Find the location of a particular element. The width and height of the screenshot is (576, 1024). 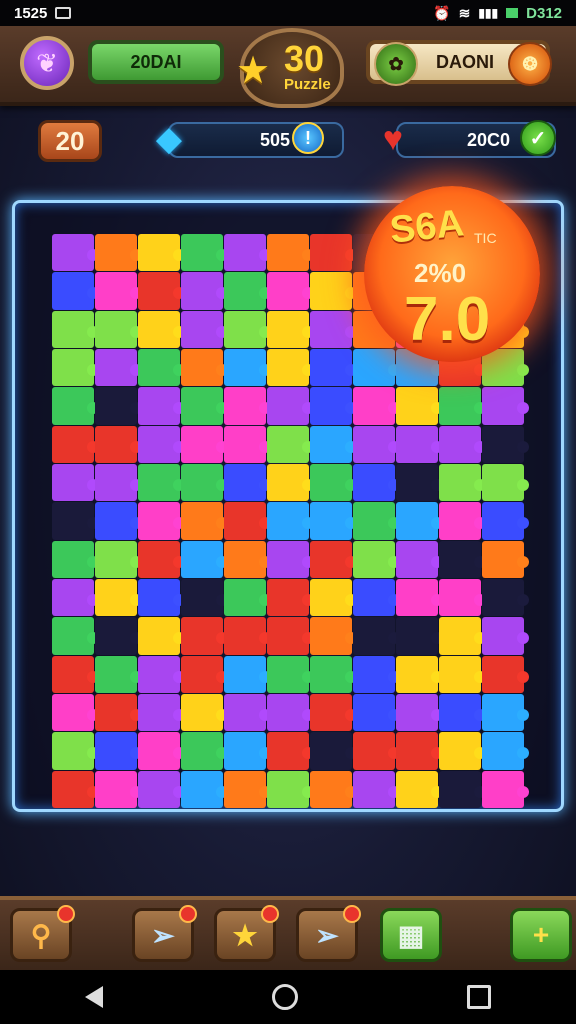

paper-plane-button-2: ➢ is located at coordinates (328, 933).